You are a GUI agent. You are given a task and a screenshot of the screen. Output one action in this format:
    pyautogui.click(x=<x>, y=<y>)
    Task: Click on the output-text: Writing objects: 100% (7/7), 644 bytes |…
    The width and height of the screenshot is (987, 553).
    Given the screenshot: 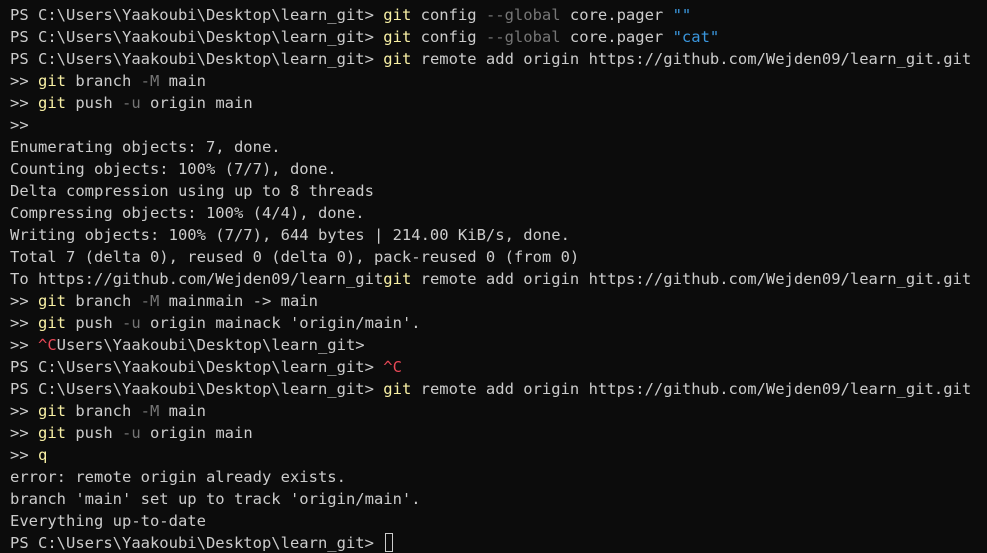 What is the action you would take?
    pyautogui.click(x=290, y=235)
    